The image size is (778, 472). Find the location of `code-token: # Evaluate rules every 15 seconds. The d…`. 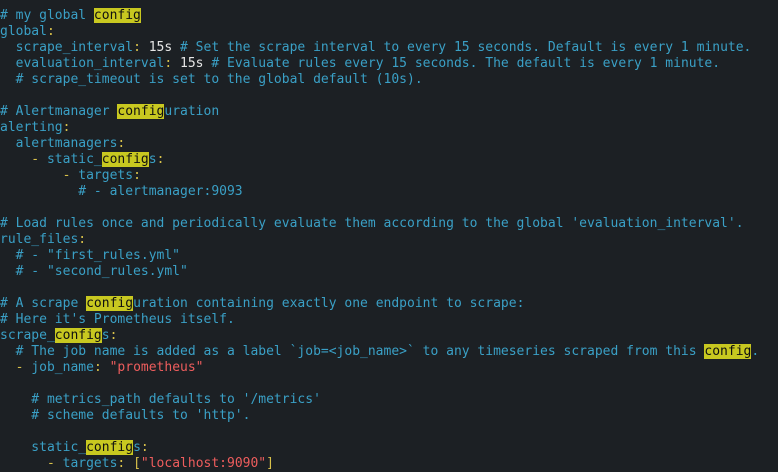

code-token: # Evaluate rules every 15 seconds. The d… is located at coordinates (462, 63).